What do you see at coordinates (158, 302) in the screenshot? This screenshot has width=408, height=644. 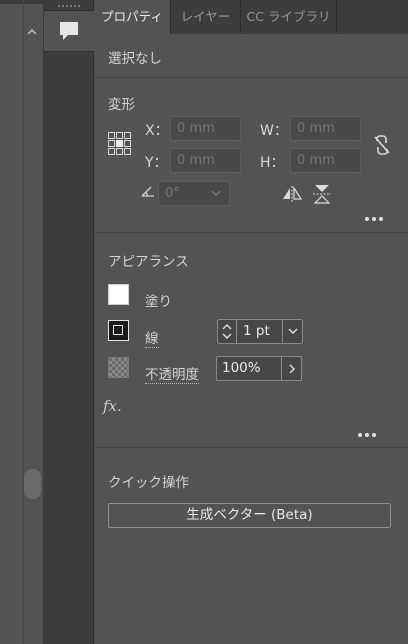 I see `fill-label: 塗り` at bounding box center [158, 302].